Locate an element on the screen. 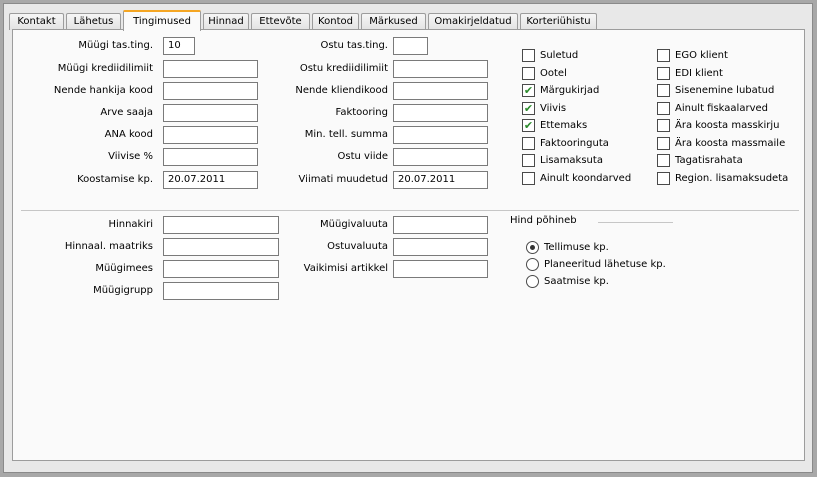 Image resolution: width=817 pixels, height=477 pixels. checkbox-ootel is located at coordinates (528, 73).